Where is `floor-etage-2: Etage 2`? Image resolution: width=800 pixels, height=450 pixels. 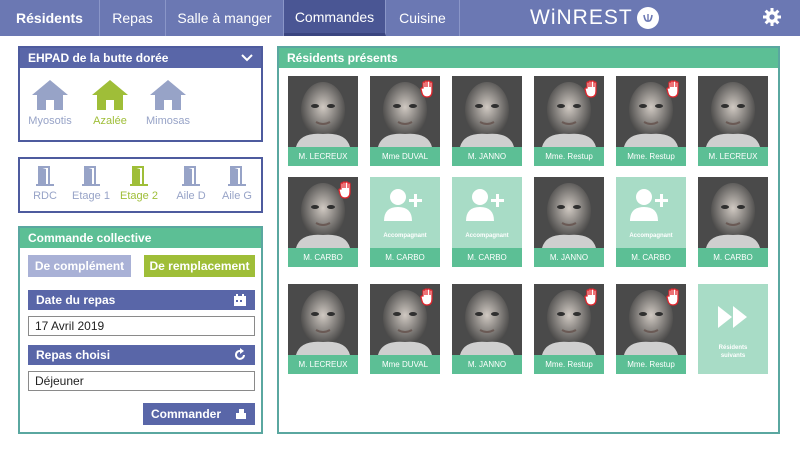
floor-etage-2: Etage 2 is located at coordinates (139, 183).